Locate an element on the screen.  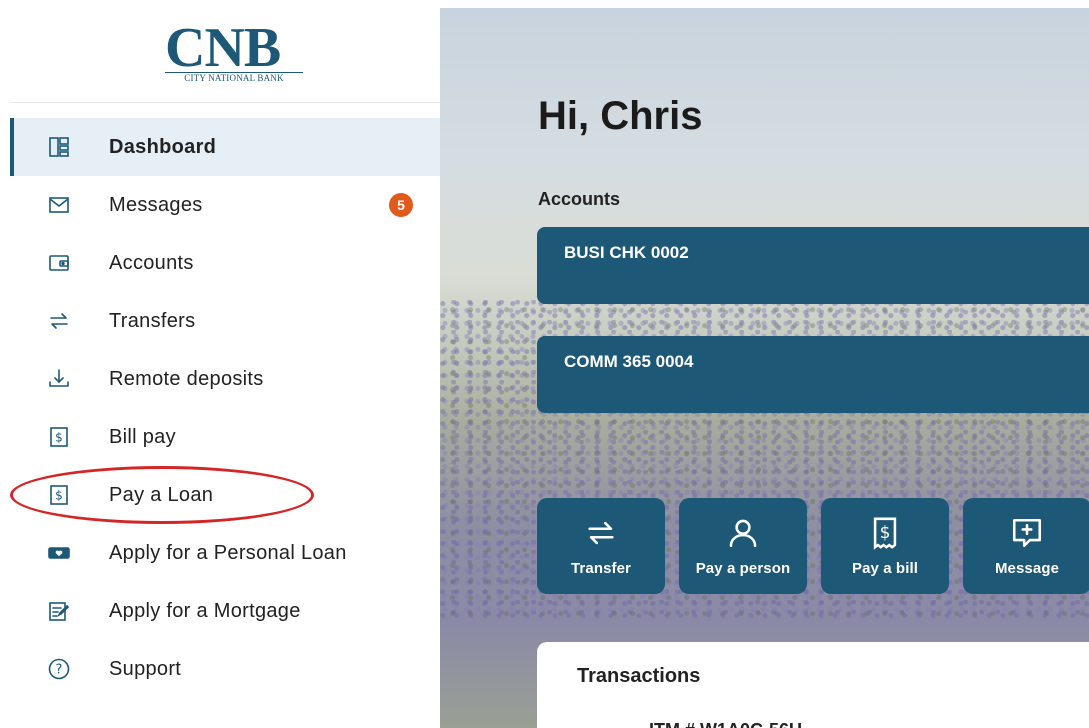
sidebar-item-label: Support is located at coordinates (145, 668).